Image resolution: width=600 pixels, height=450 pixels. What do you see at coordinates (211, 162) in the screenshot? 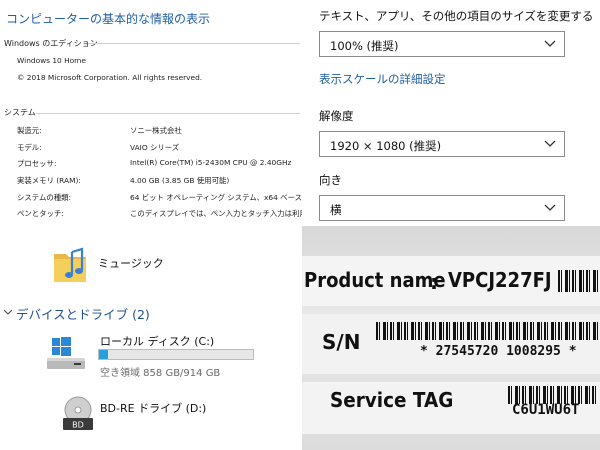
I see `processor-value: Intel(R) Core(TM) i5-2430M CPU @ 2.40GHz` at bounding box center [211, 162].